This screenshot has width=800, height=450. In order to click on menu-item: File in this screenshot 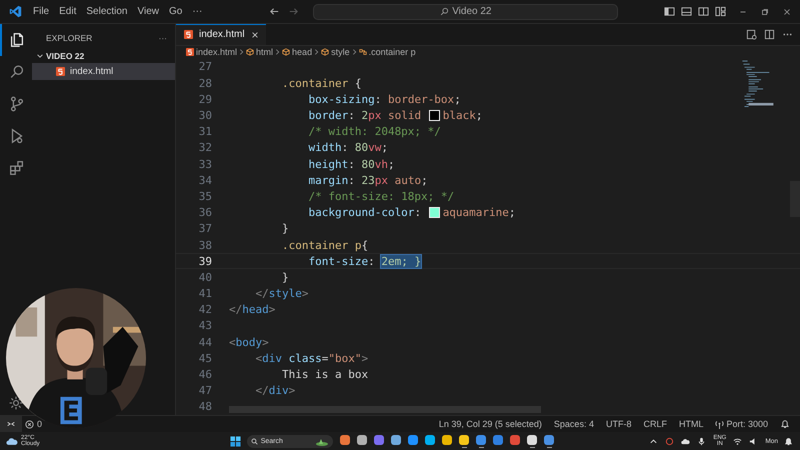, I will do `click(41, 11)`.